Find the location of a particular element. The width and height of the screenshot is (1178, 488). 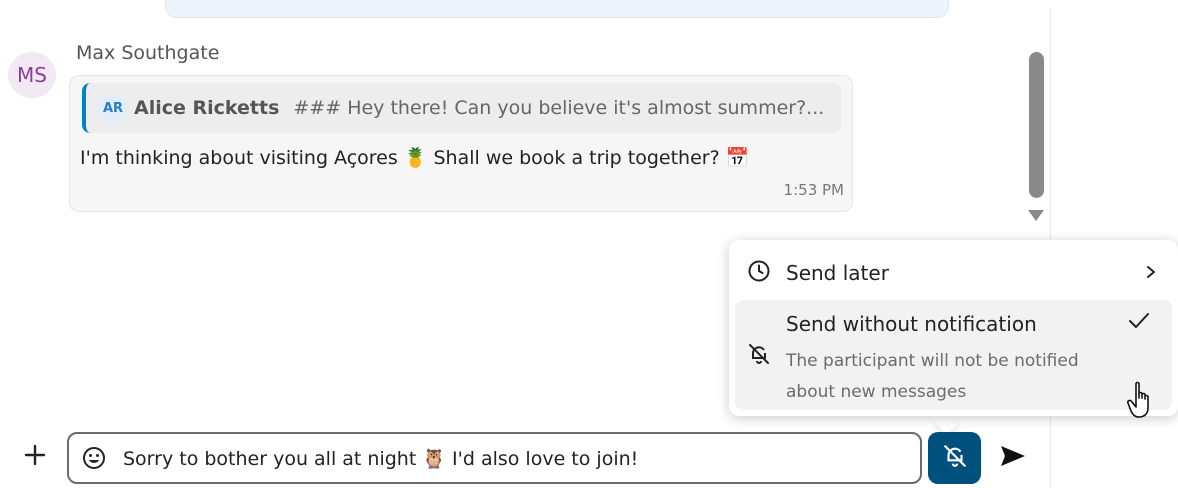

avatar-initials: MS is located at coordinates (32, 75).